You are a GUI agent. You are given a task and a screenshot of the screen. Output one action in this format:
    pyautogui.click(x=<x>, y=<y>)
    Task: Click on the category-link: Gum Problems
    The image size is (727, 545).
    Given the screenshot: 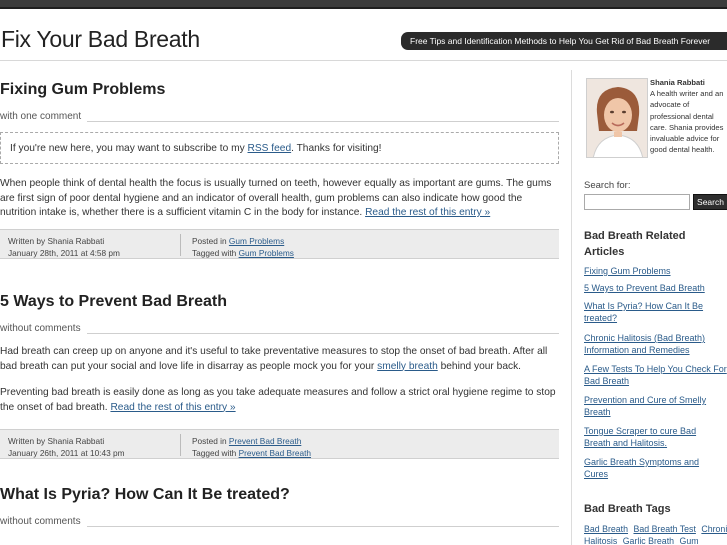 What is the action you would take?
    pyautogui.click(x=256, y=241)
    